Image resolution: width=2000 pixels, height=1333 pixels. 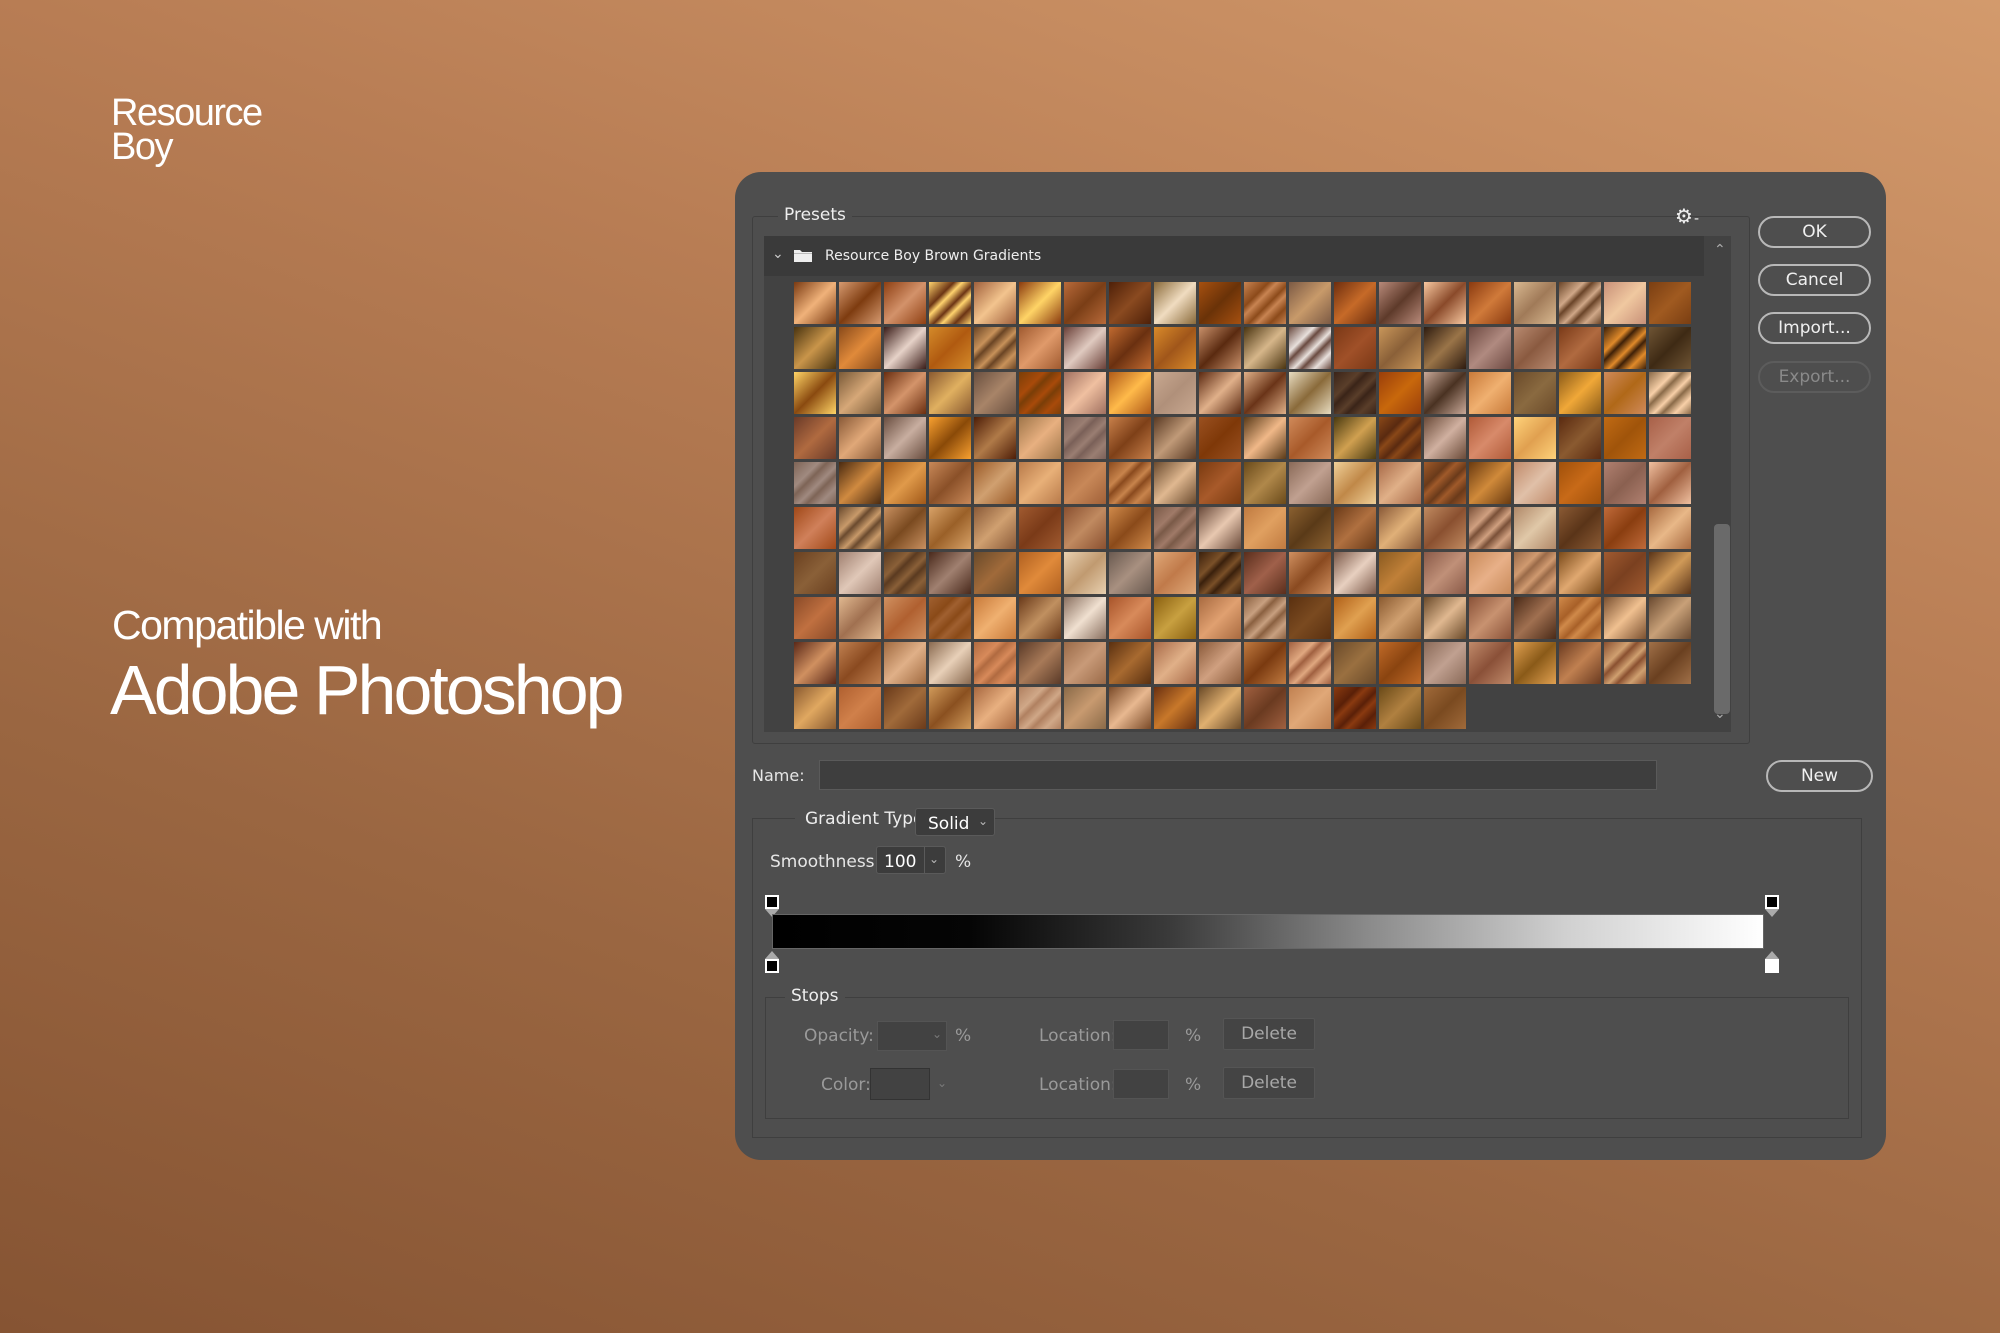 What do you see at coordinates (1772, 962) in the screenshot?
I see `color-stop-right` at bounding box center [1772, 962].